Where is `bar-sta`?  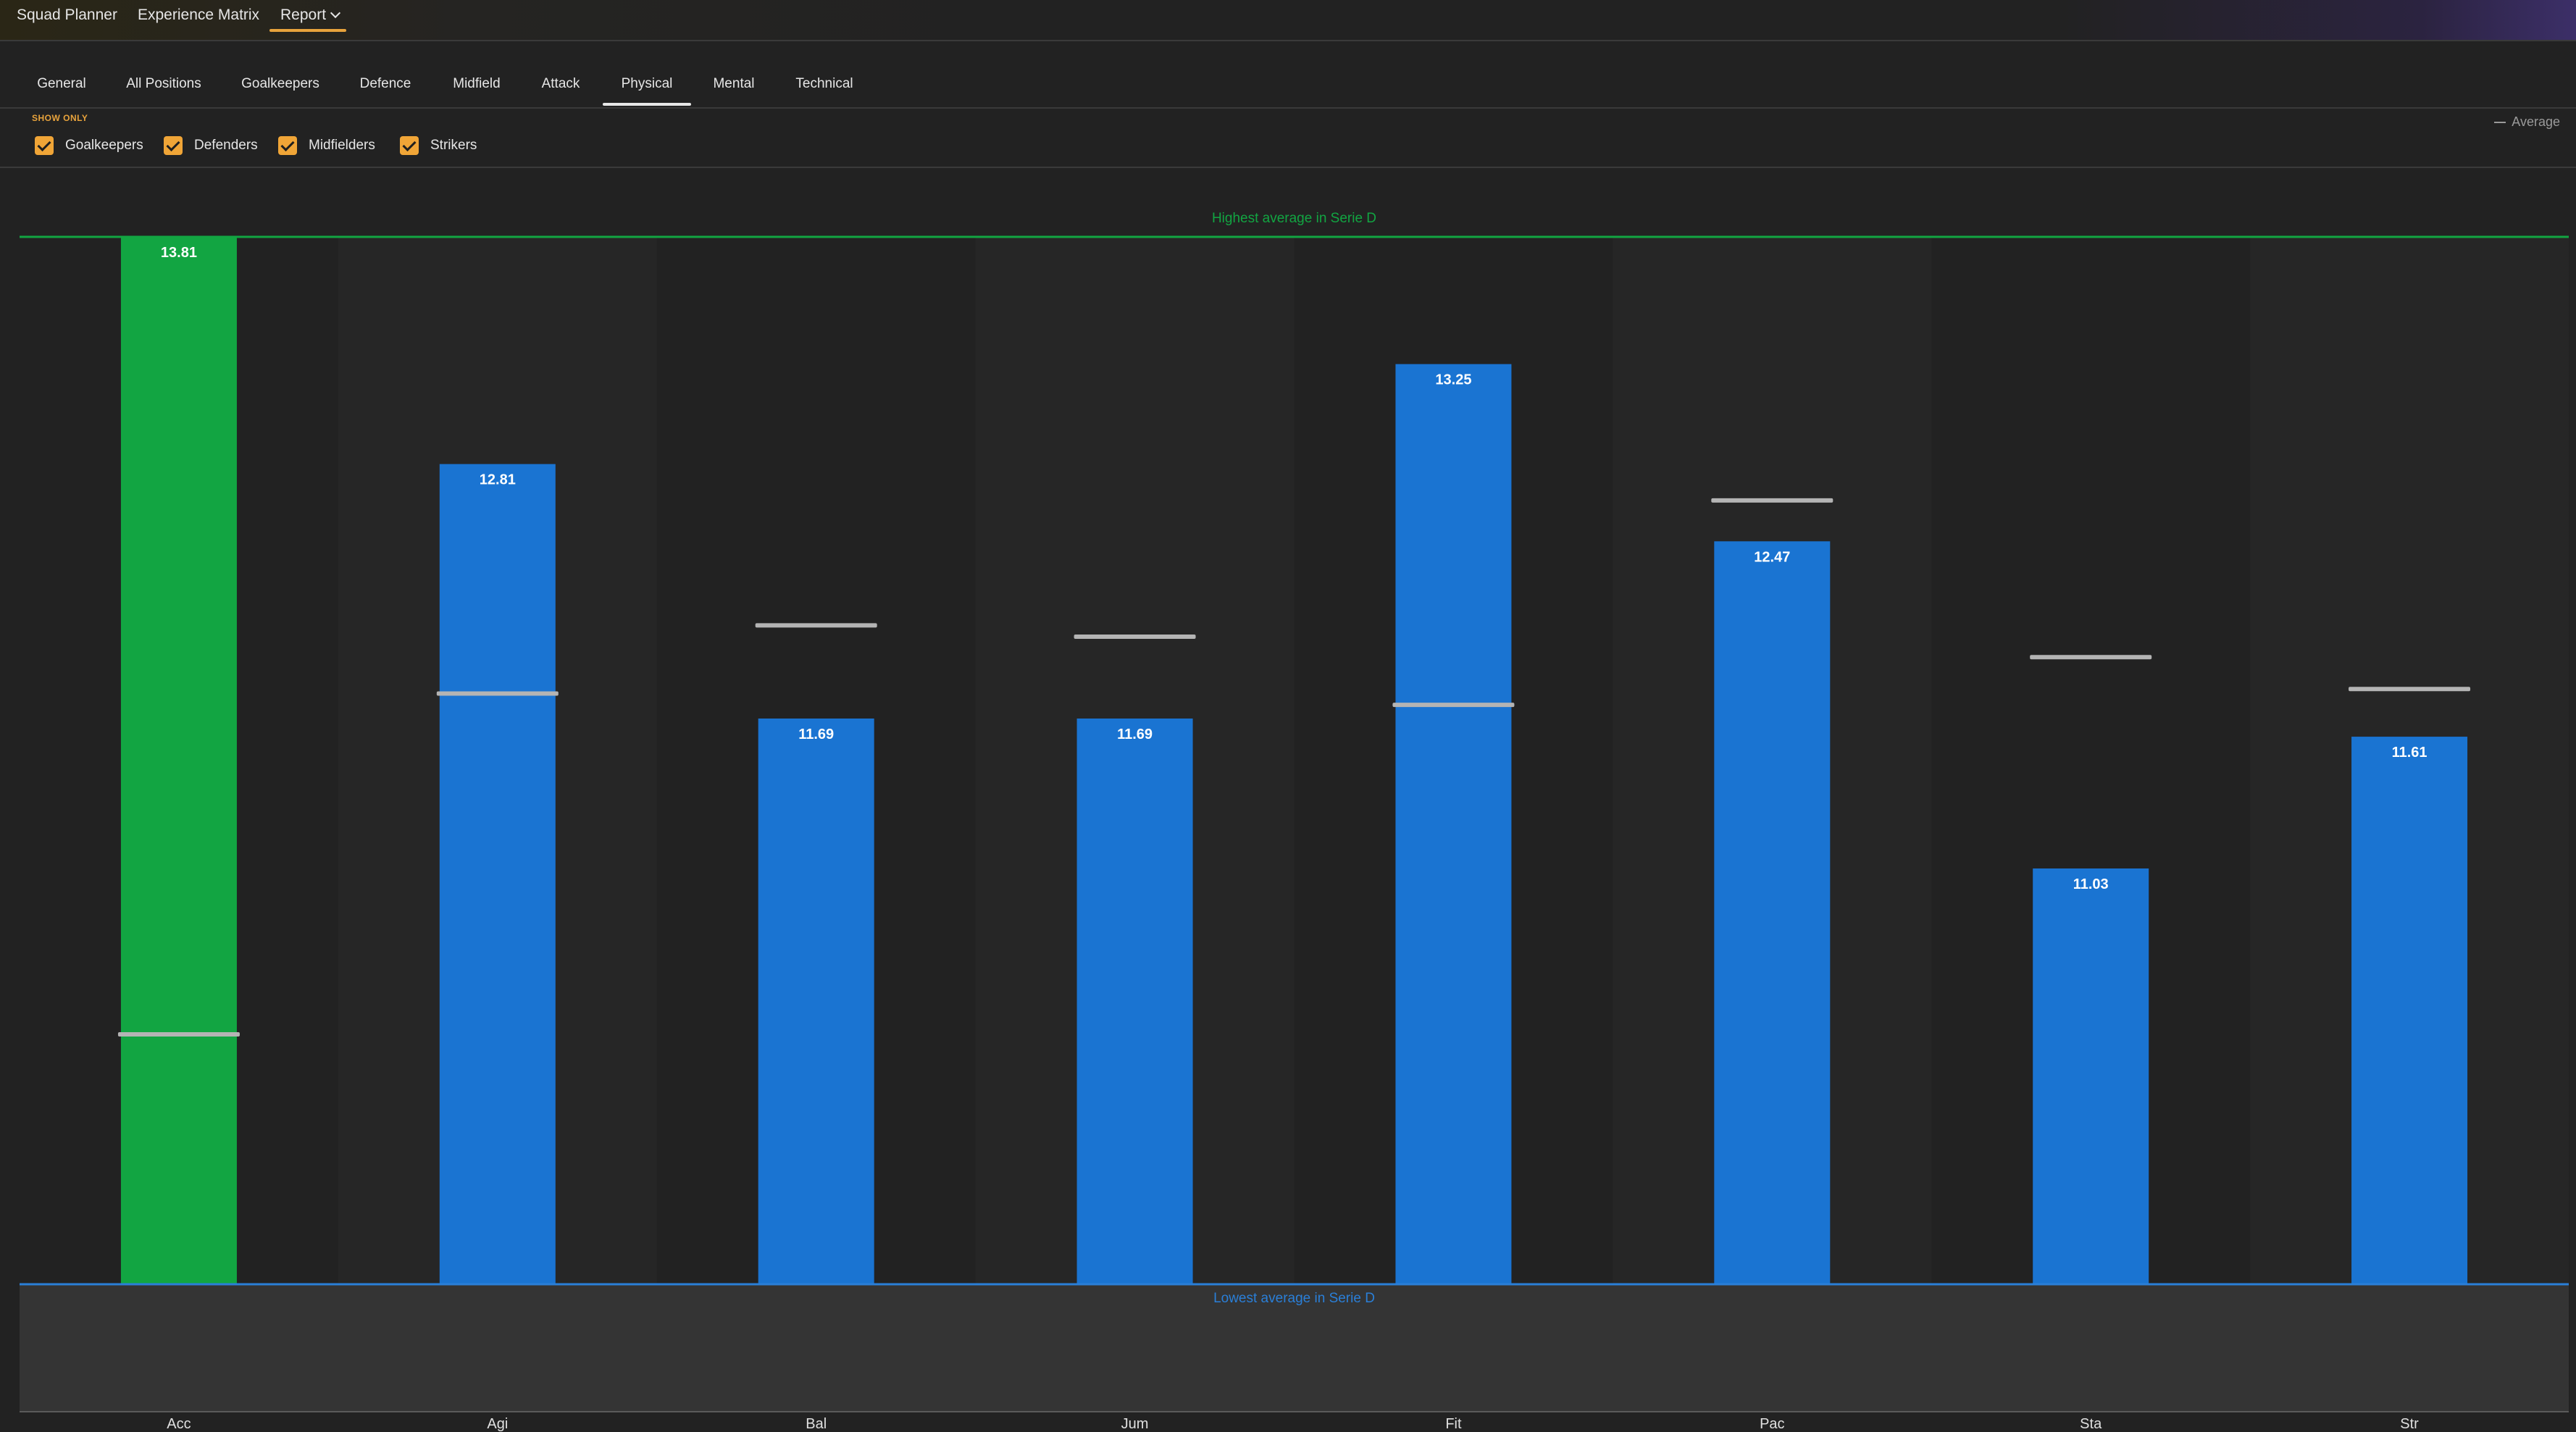 bar-sta is located at coordinates (2091, 1076).